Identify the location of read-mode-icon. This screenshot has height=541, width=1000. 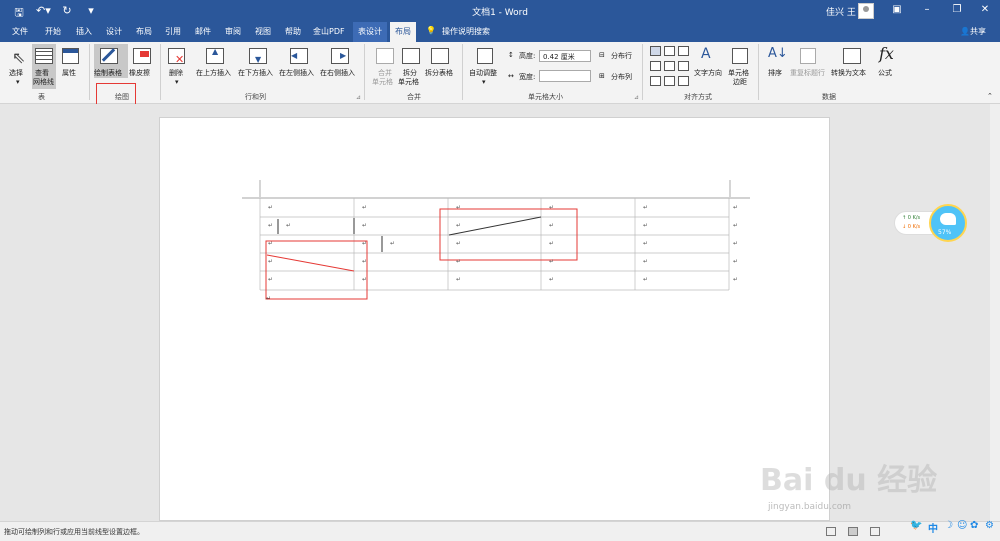
(831, 531).